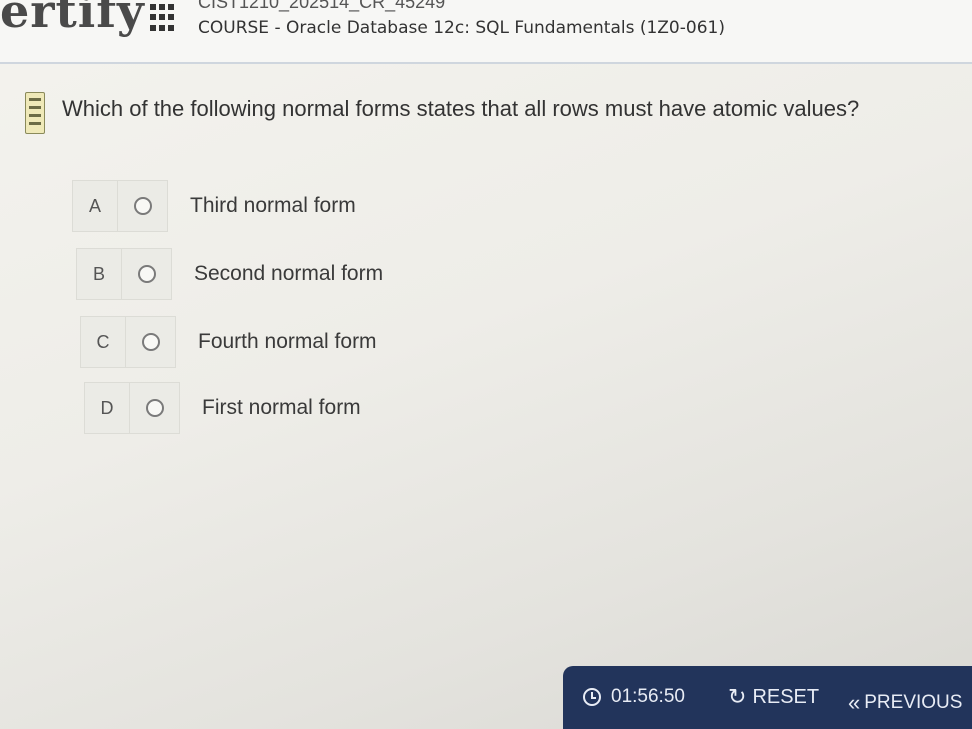 The width and height of the screenshot is (972, 729). I want to click on exam-code: CIST1210_202514_CR_45249, so click(322, 6).